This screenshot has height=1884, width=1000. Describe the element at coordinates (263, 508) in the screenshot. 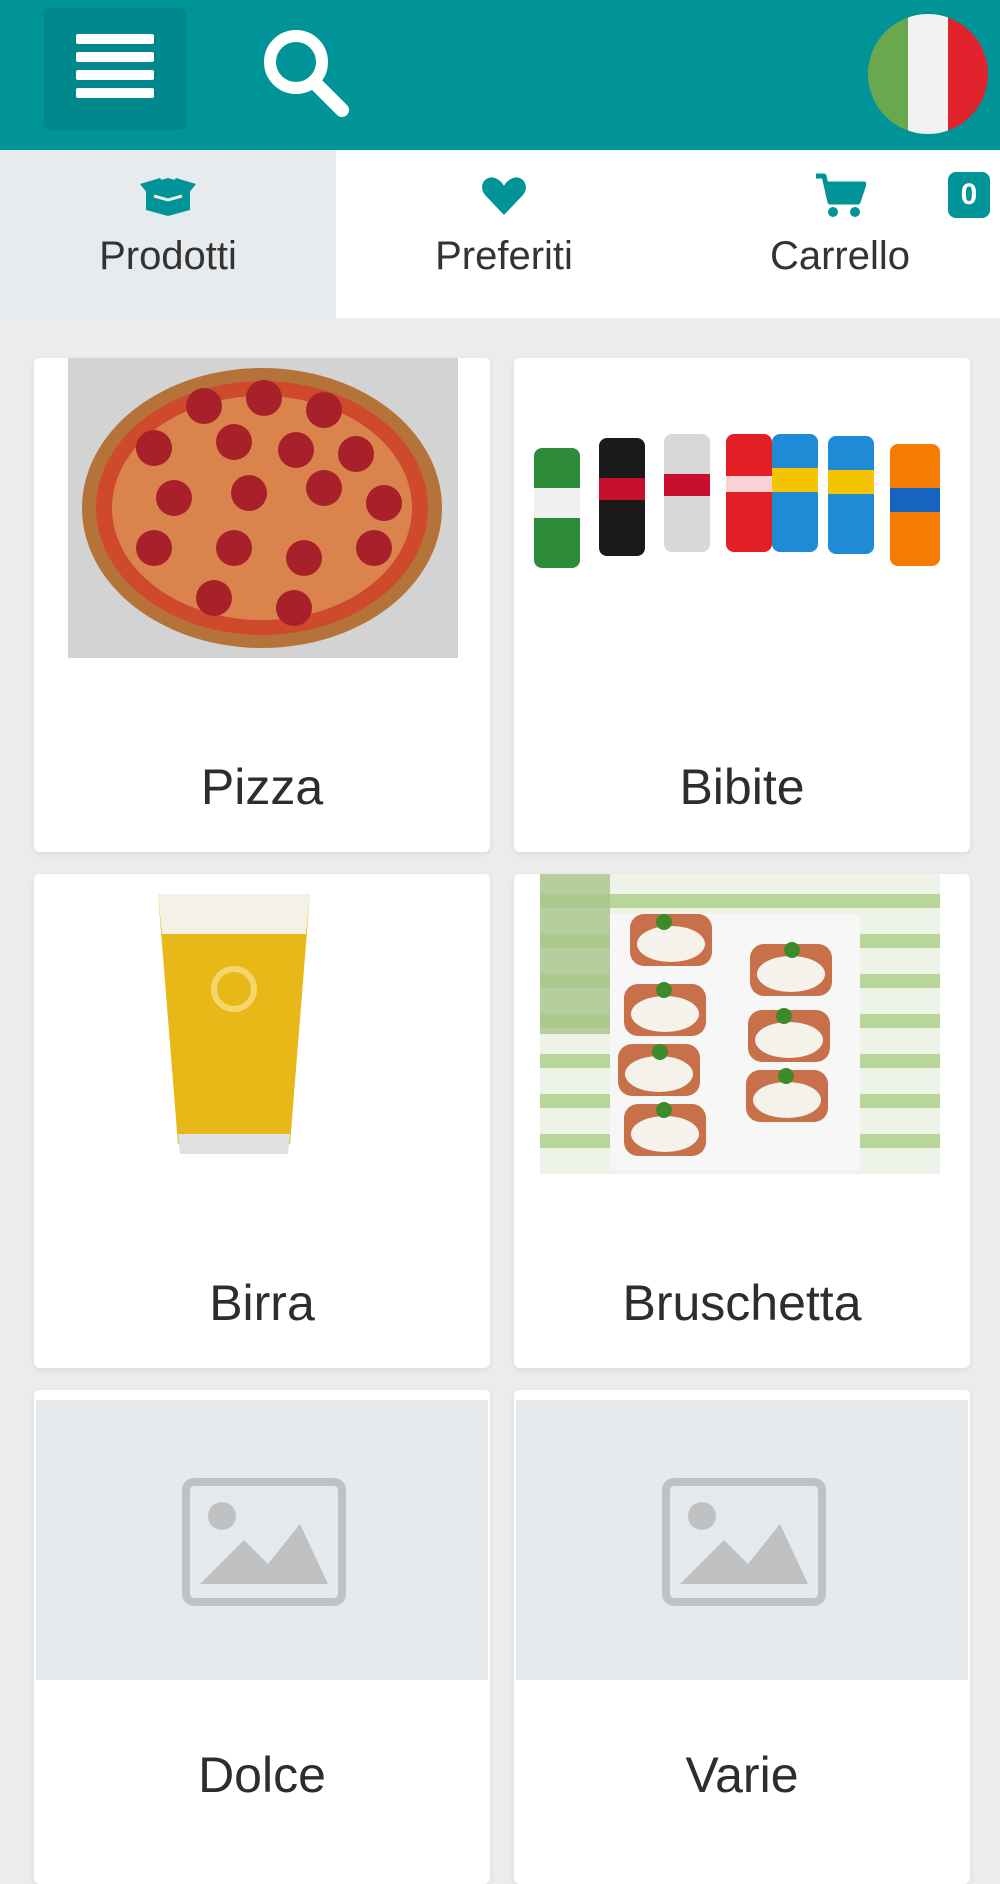

I see `pizza-image` at that location.